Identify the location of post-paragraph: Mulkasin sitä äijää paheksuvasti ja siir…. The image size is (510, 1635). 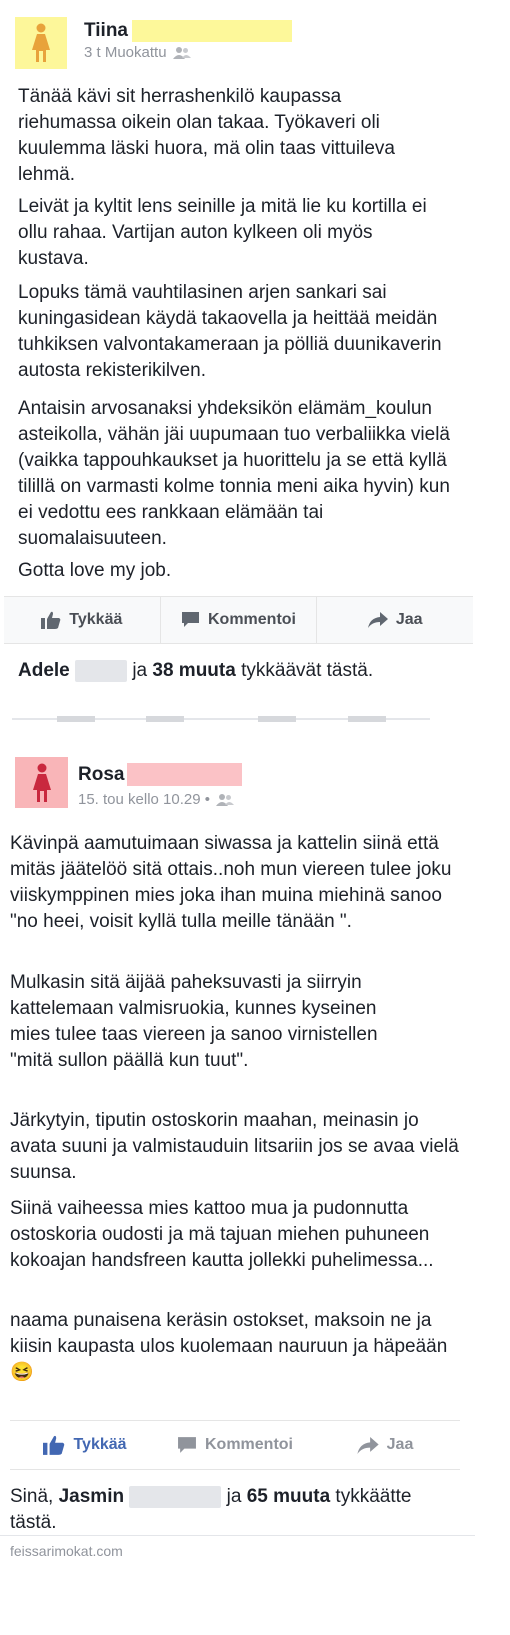
(194, 1021).